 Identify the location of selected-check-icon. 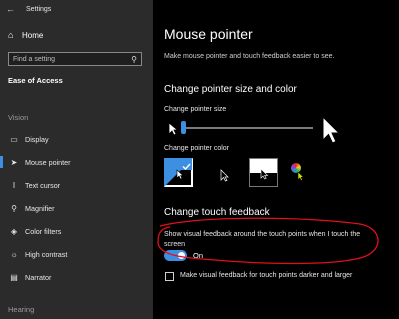
(186, 165).